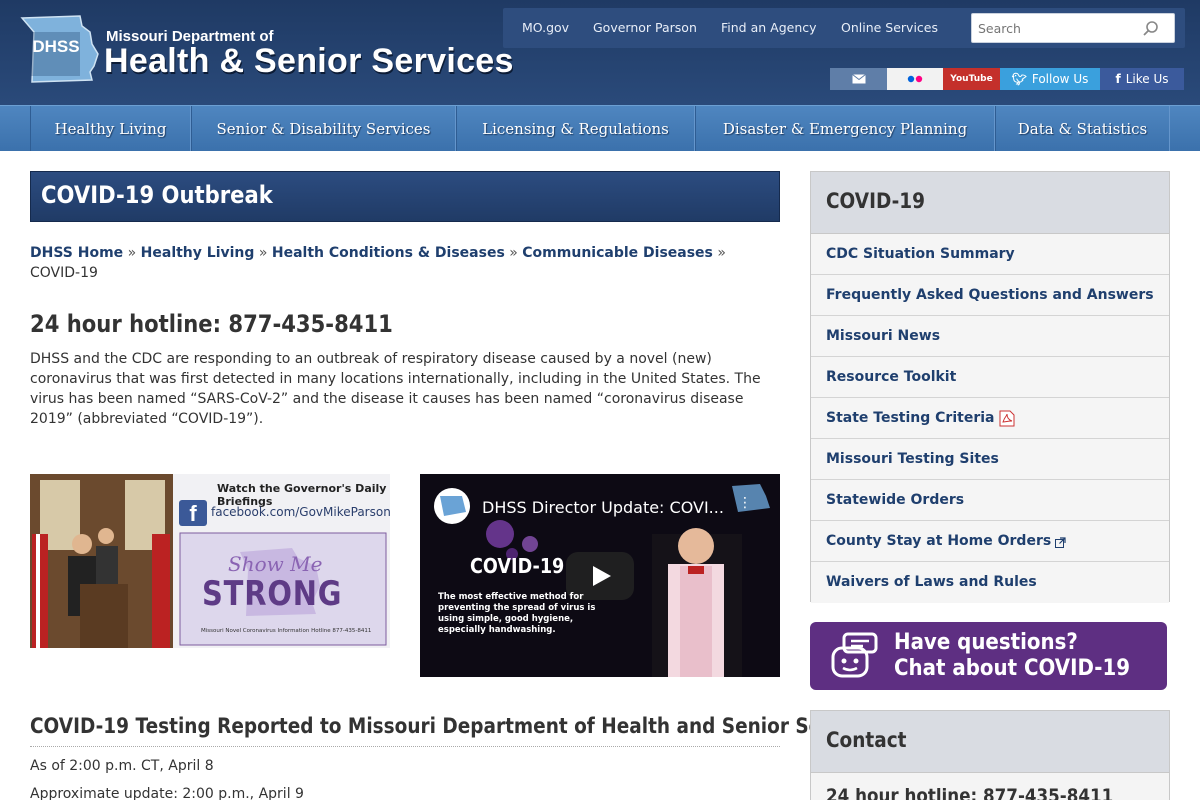 This screenshot has width=1200, height=800. What do you see at coordinates (76, 253) in the screenshot?
I see `breadcrumb-dhss-home: DHSS Home` at bounding box center [76, 253].